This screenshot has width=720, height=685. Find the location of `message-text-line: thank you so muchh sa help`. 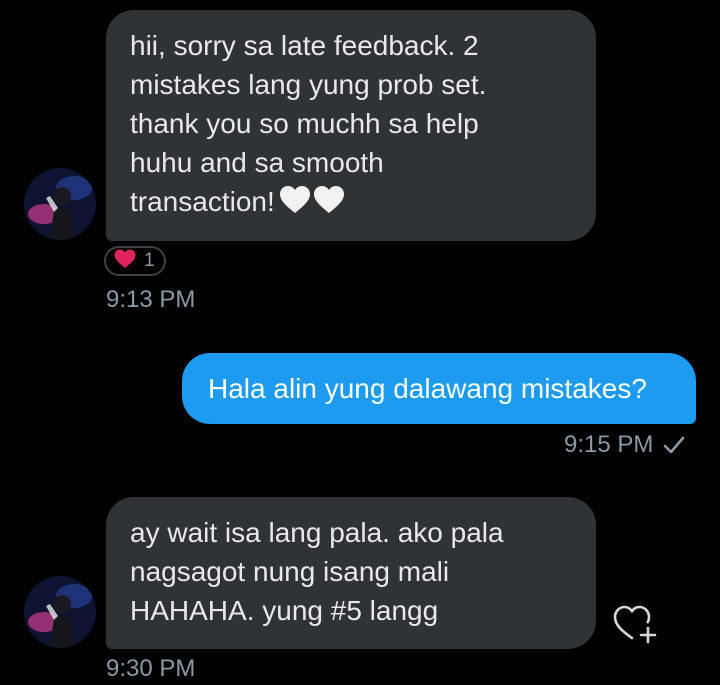

message-text-line: thank you so muchh sa help is located at coordinates (304, 123).